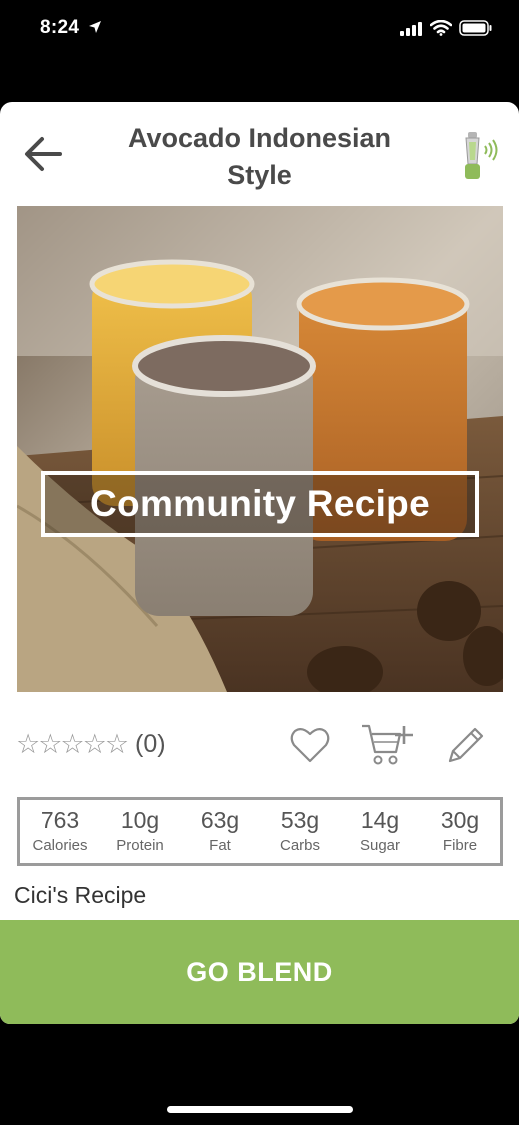 The height and width of the screenshot is (1125, 519). I want to click on nutrition-sugar: 14g Sugar, so click(380, 831).